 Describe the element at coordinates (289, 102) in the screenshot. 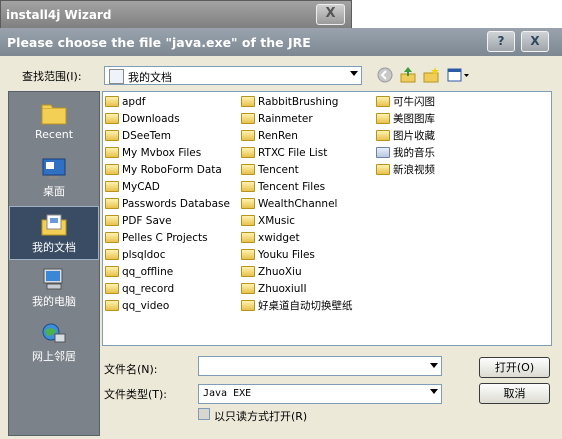

I see `file-item: RabbitBrushing` at that location.